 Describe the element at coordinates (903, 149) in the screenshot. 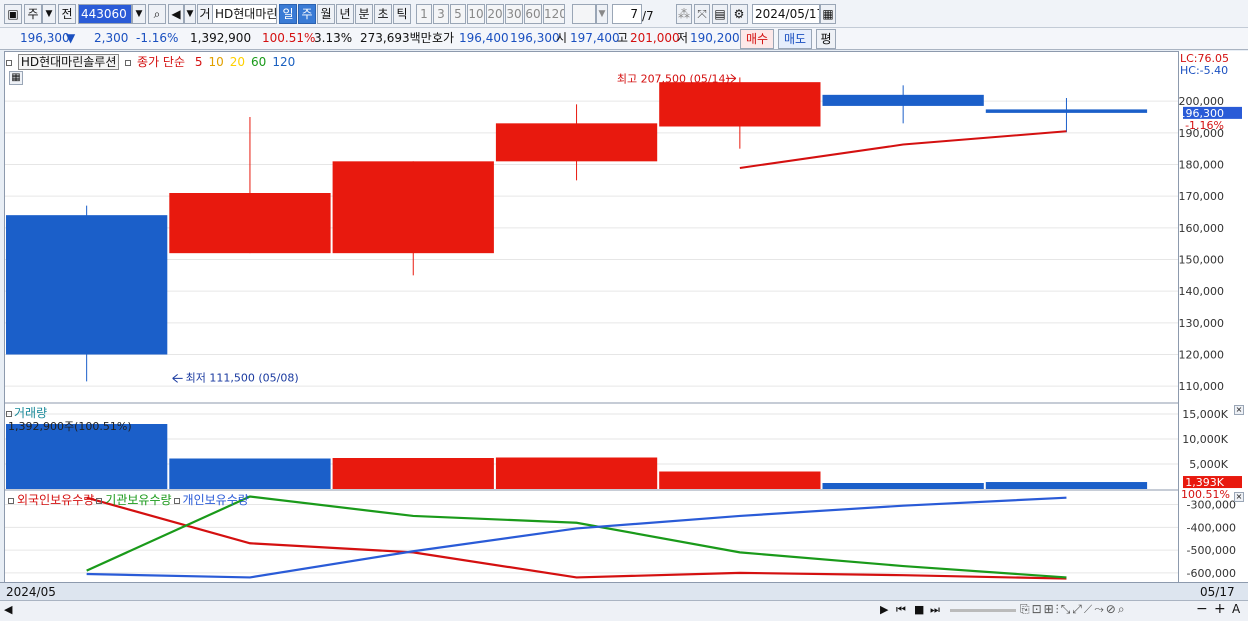

I see `ma5-line` at that location.